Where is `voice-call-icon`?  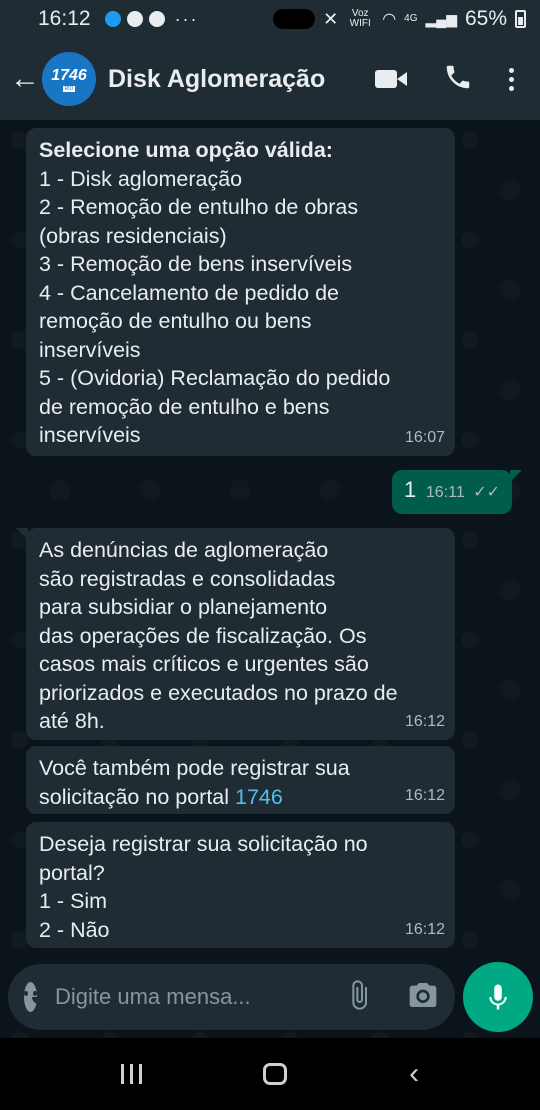
voice-call-icon is located at coordinates (458, 79).